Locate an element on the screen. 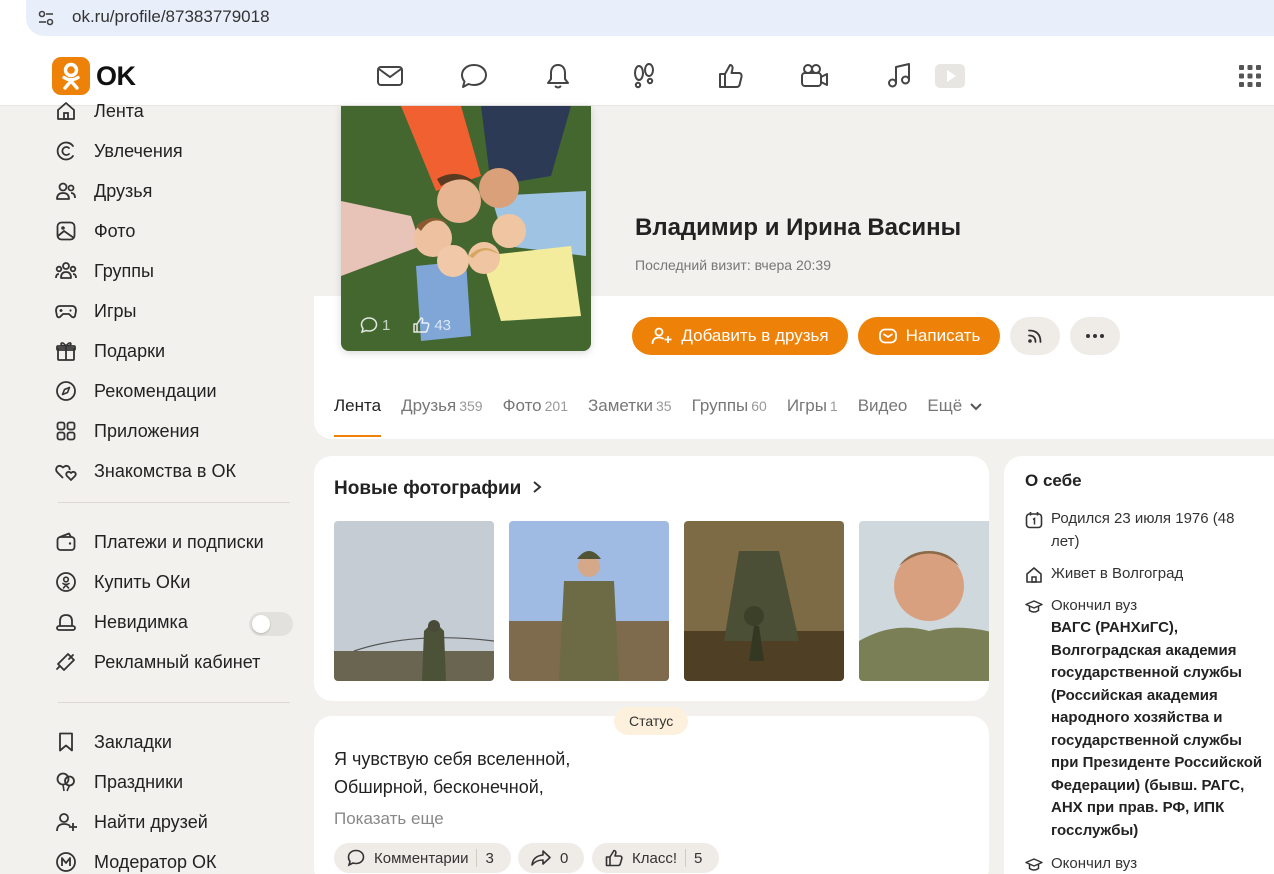 Image resolution: width=1274 pixels, height=874 pixels. tab-video: Видео is located at coordinates (883, 417).